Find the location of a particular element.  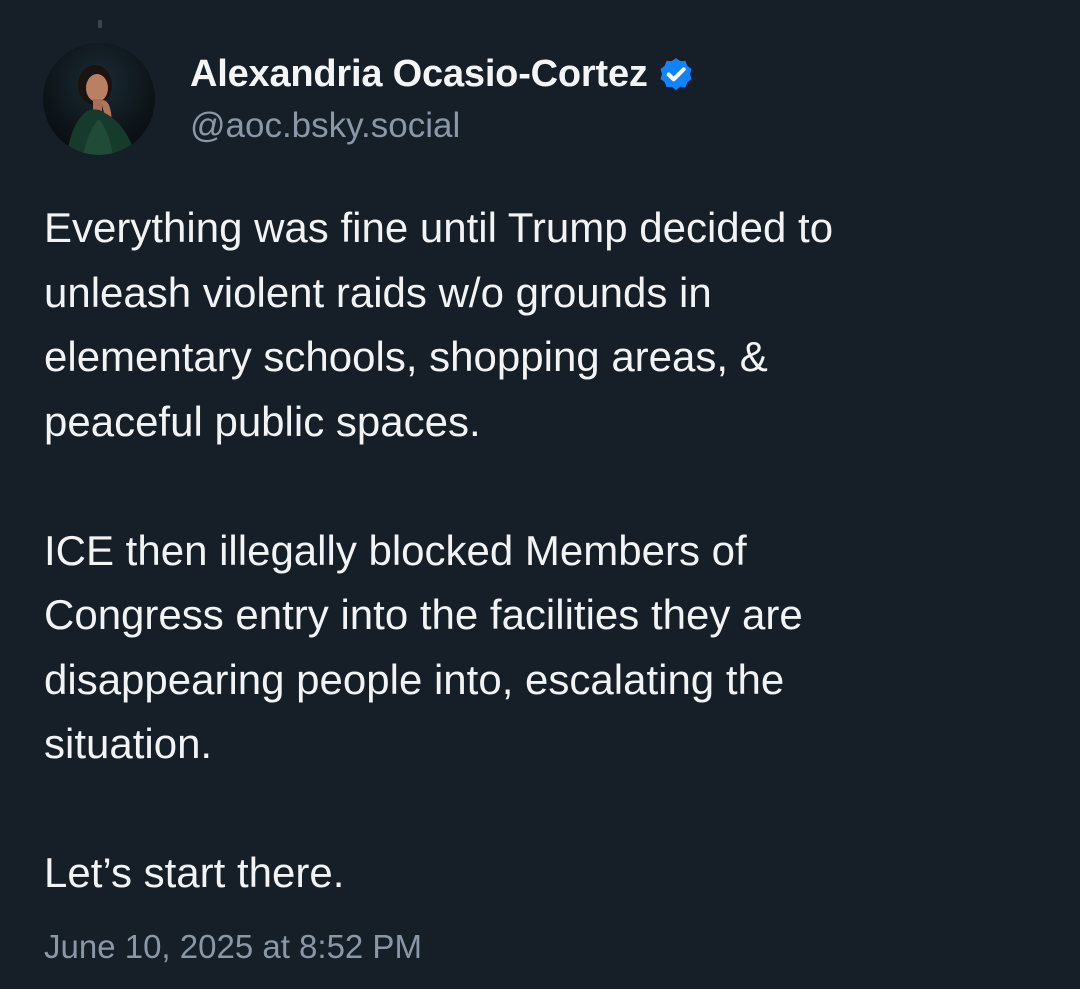

avatar is located at coordinates (99, 99).